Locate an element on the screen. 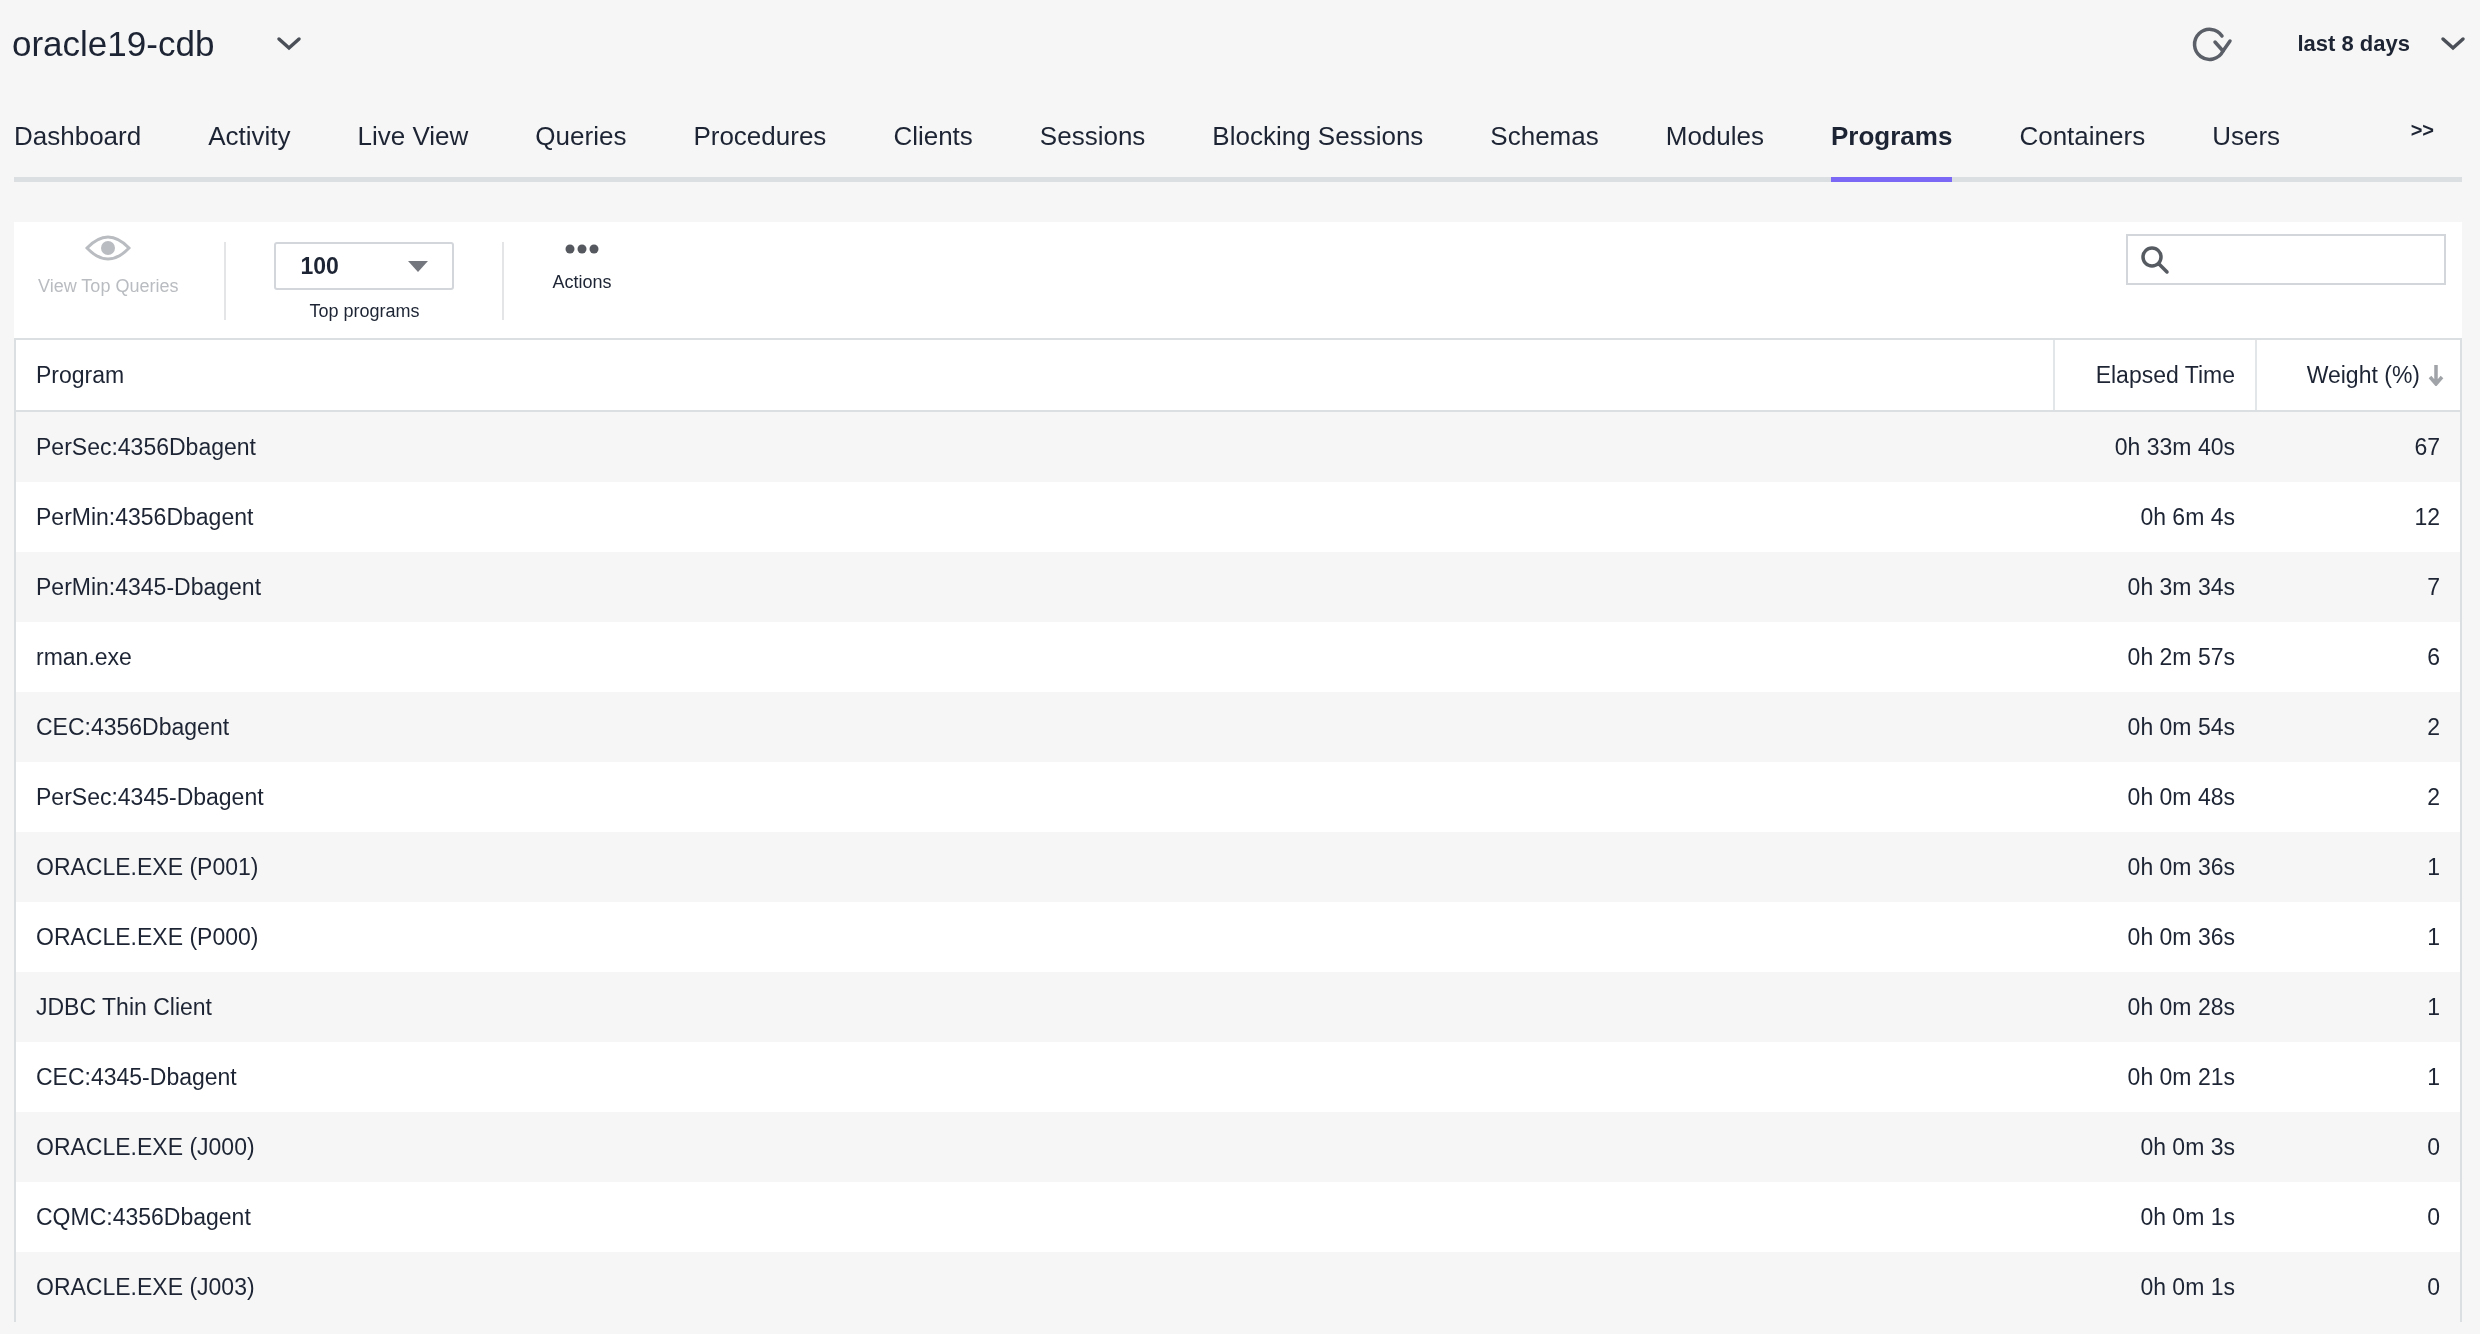 The width and height of the screenshot is (2480, 1334). table-row: CEC:4345-Dbagent 0h 0m 21s 1 is located at coordinates (1238, 1077).